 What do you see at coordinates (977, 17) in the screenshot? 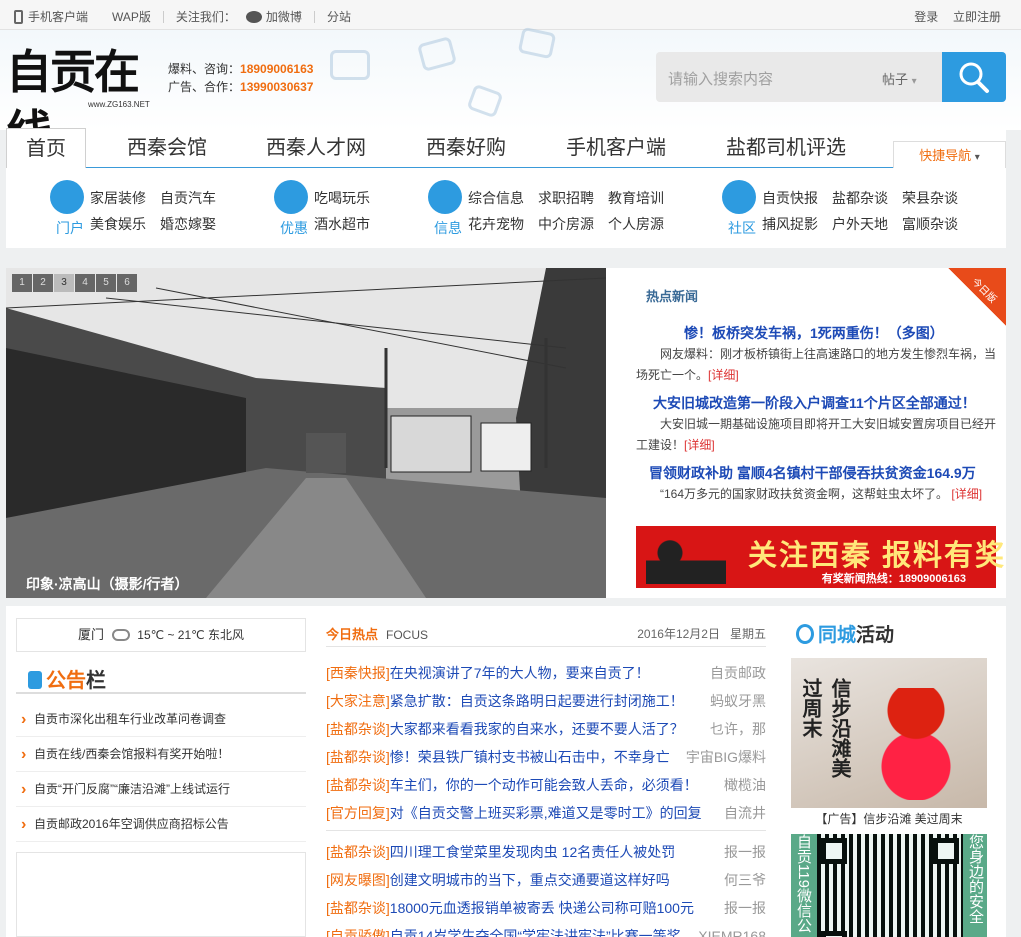
I see `register-link: 立即注册` at bounding box center [977, 17].